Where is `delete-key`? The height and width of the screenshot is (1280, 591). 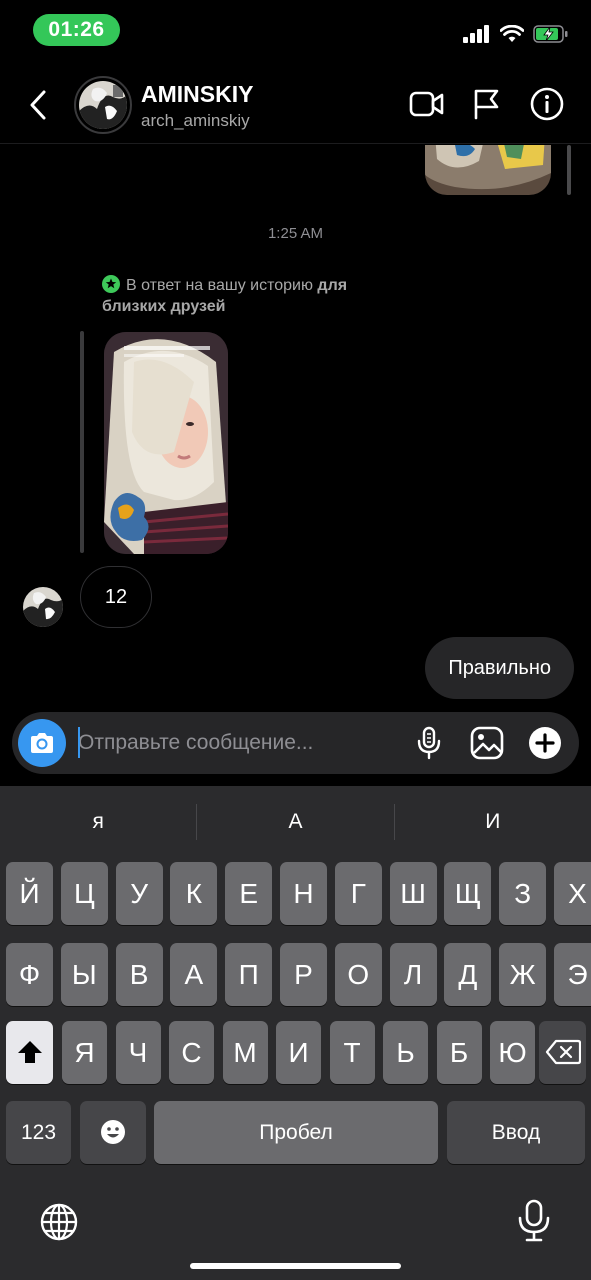
delete-key is located at coordinates (562, 1052).